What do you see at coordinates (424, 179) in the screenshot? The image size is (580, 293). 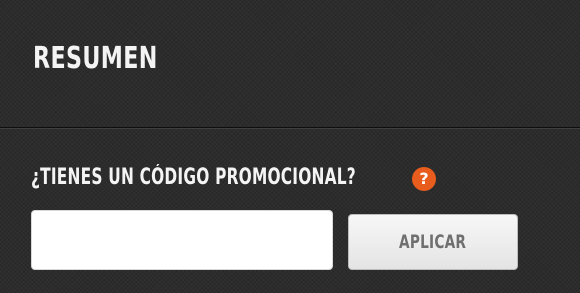 I see `question-mark-icon: ?` at bounding box center [424, 179].